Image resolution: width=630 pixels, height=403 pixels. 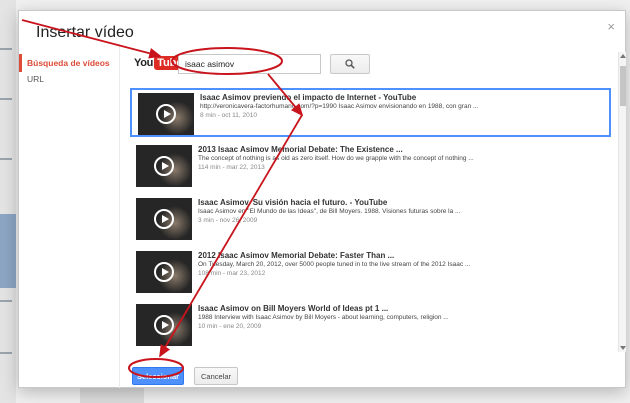 What do you see at coordinates (8, 251) in the screenshot?
I see `background-blue-panel` at bounding box center [8, 251].